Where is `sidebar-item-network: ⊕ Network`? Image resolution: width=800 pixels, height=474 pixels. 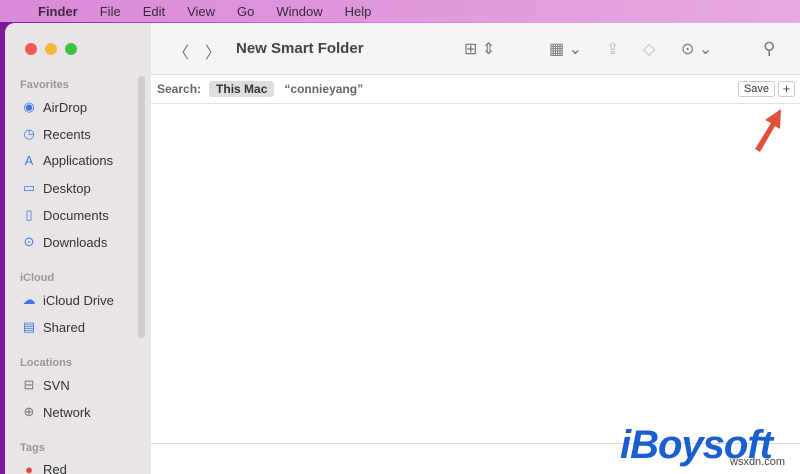
sidebar-item-network: ⊕ Network is located at coordinates (56, 412).